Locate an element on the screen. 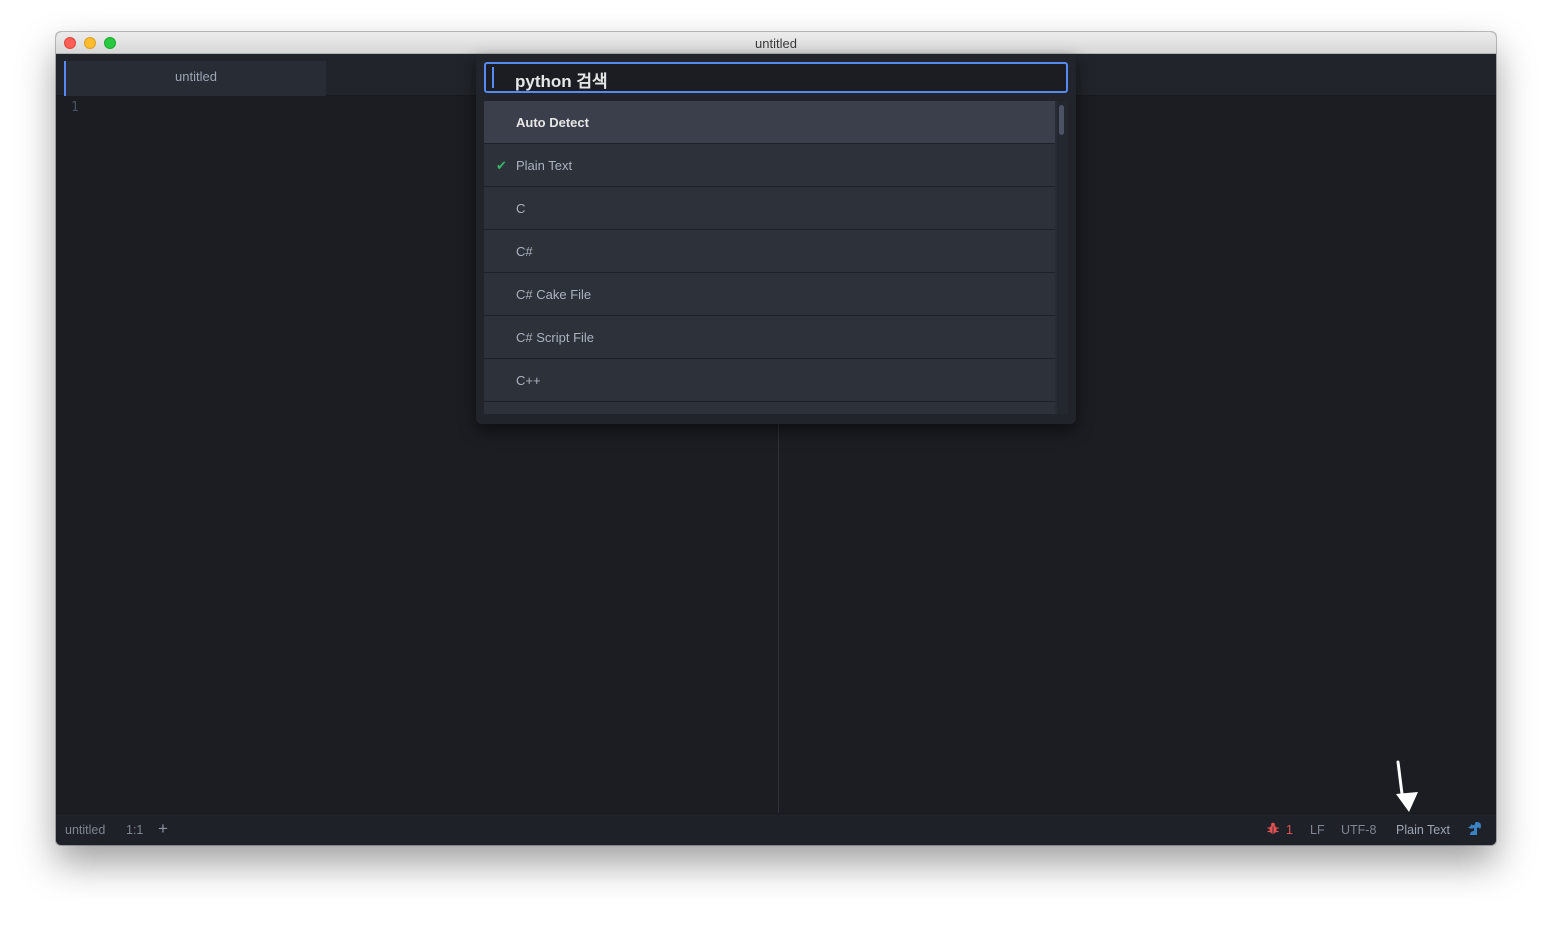 This screenshot has width=1552, height=925. squirrel-icon is located at coordinates (1474, 830).